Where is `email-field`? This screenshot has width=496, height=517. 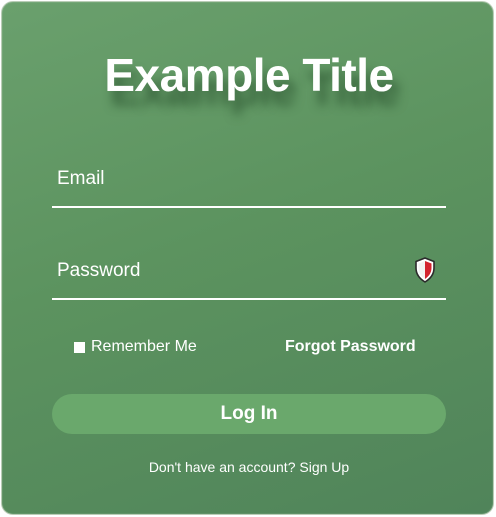 email-field is located at coordinates (224, 179).